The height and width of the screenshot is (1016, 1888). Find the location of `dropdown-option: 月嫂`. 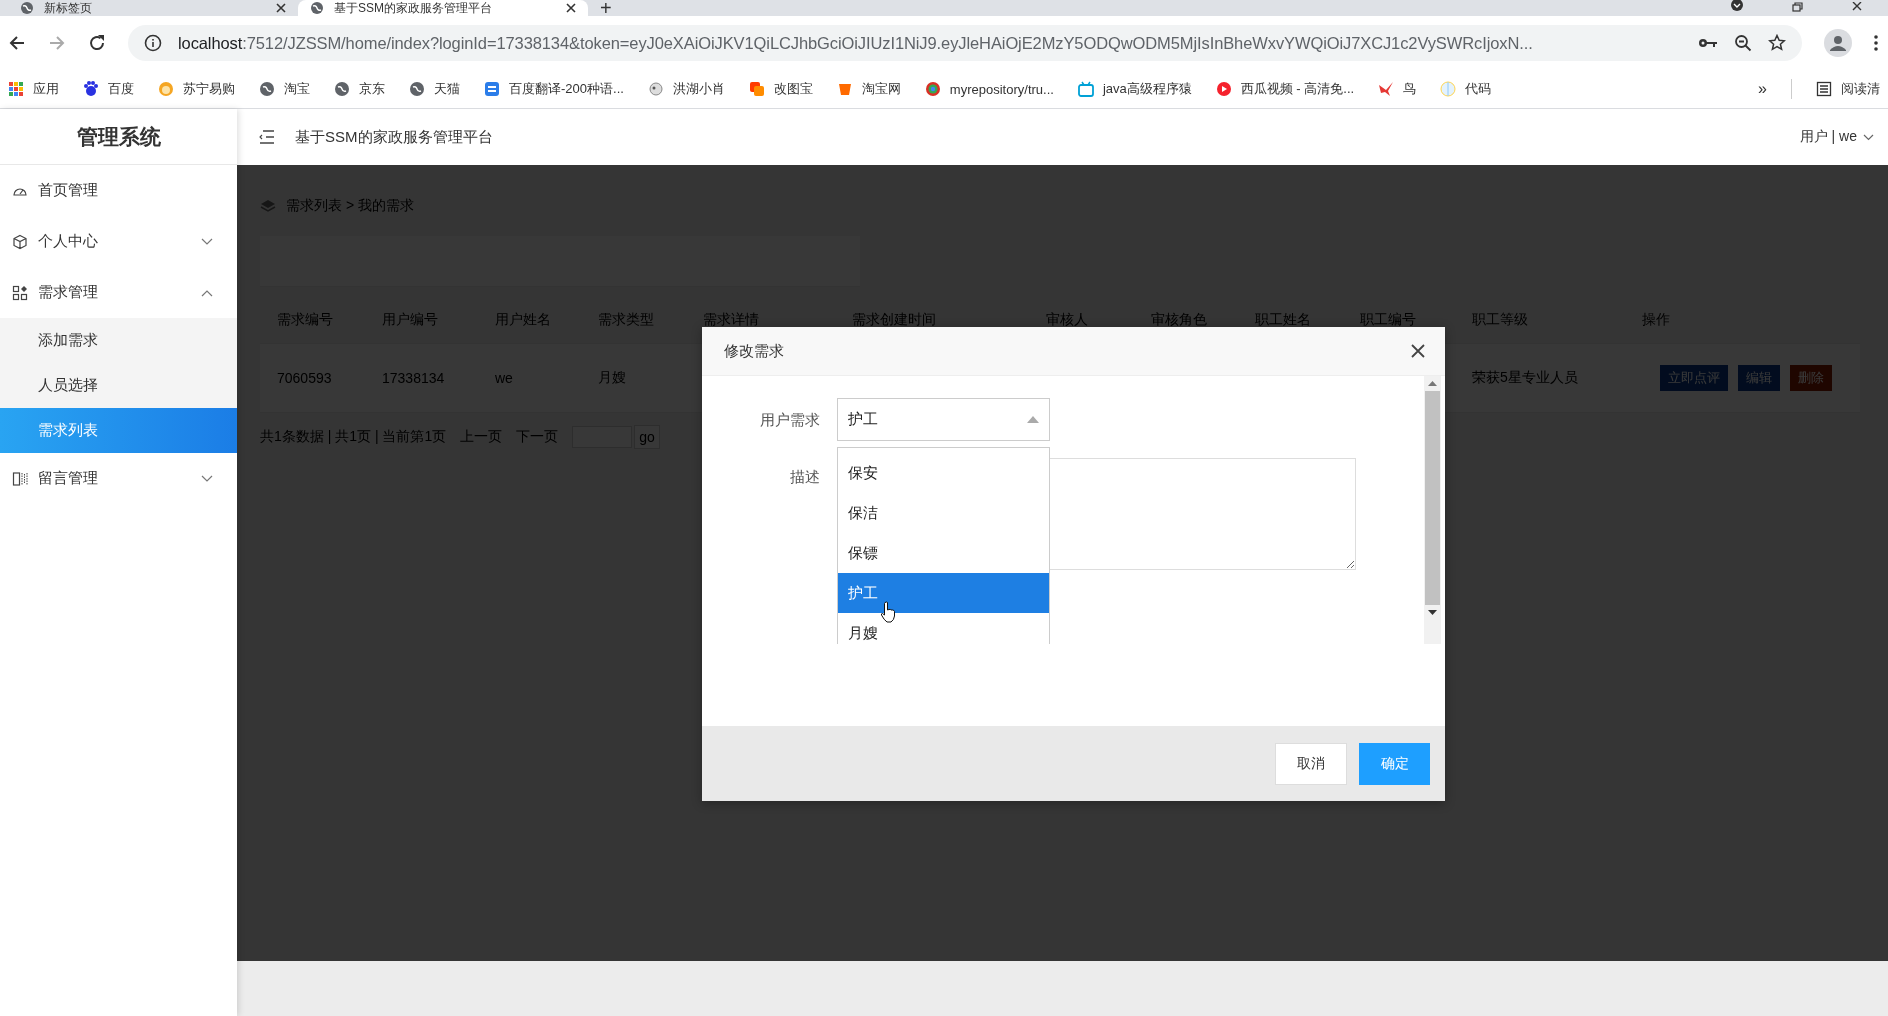

dropdown-option: 月嫂 is located at coordinates (943, 628).